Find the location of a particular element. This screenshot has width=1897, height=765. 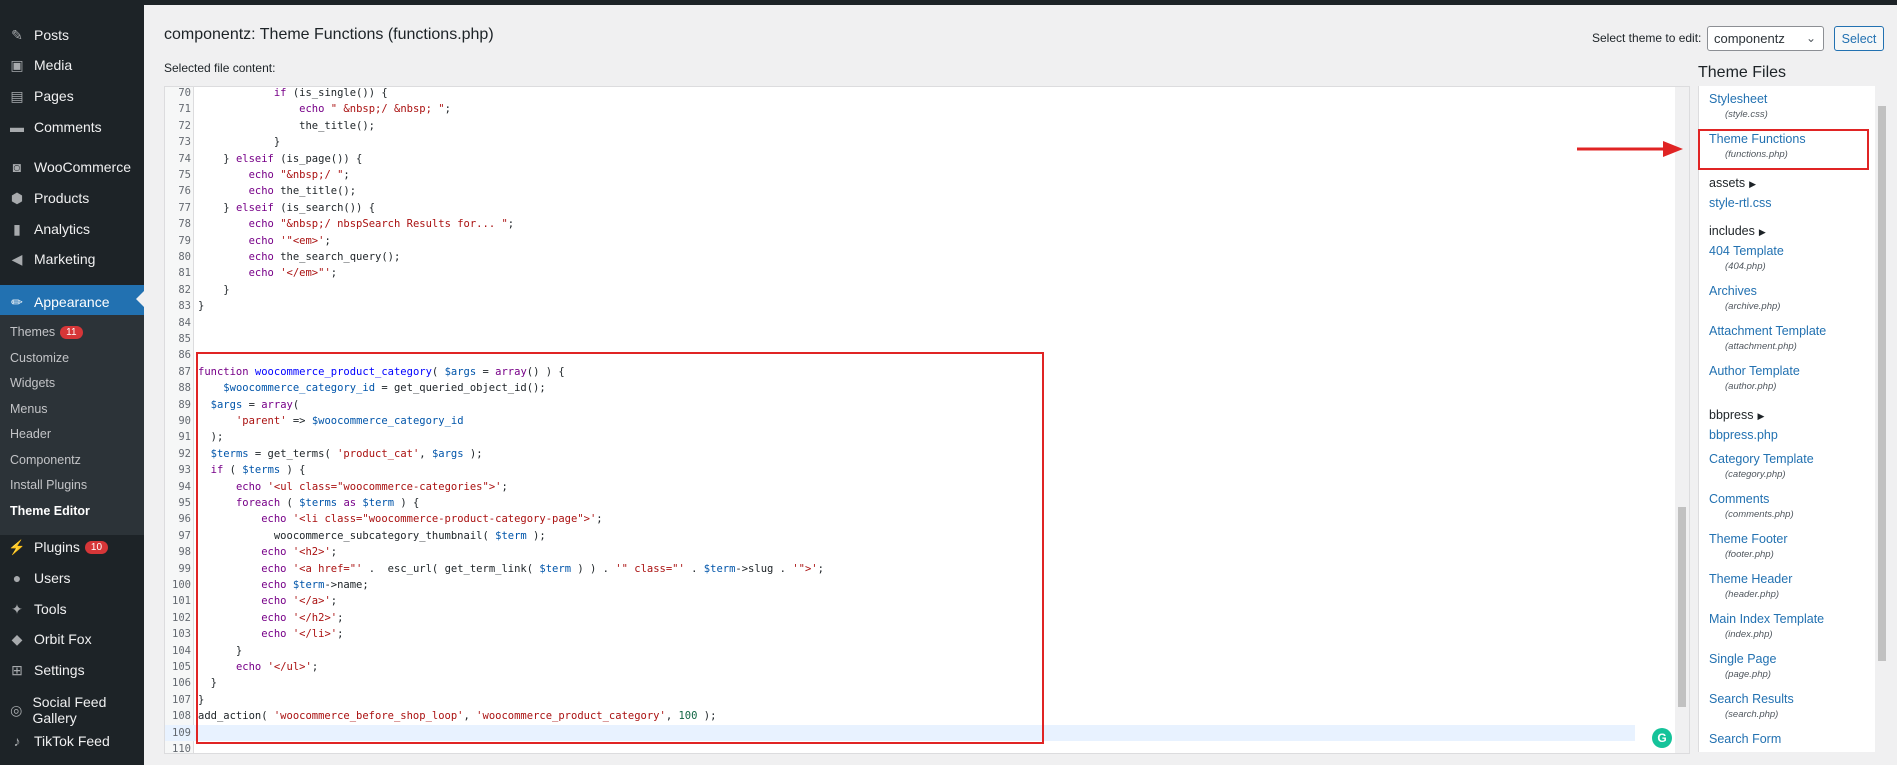

sidebar-item-tiktok-feed: ♪ TikTok Feed is located at coordinates (72, 741).